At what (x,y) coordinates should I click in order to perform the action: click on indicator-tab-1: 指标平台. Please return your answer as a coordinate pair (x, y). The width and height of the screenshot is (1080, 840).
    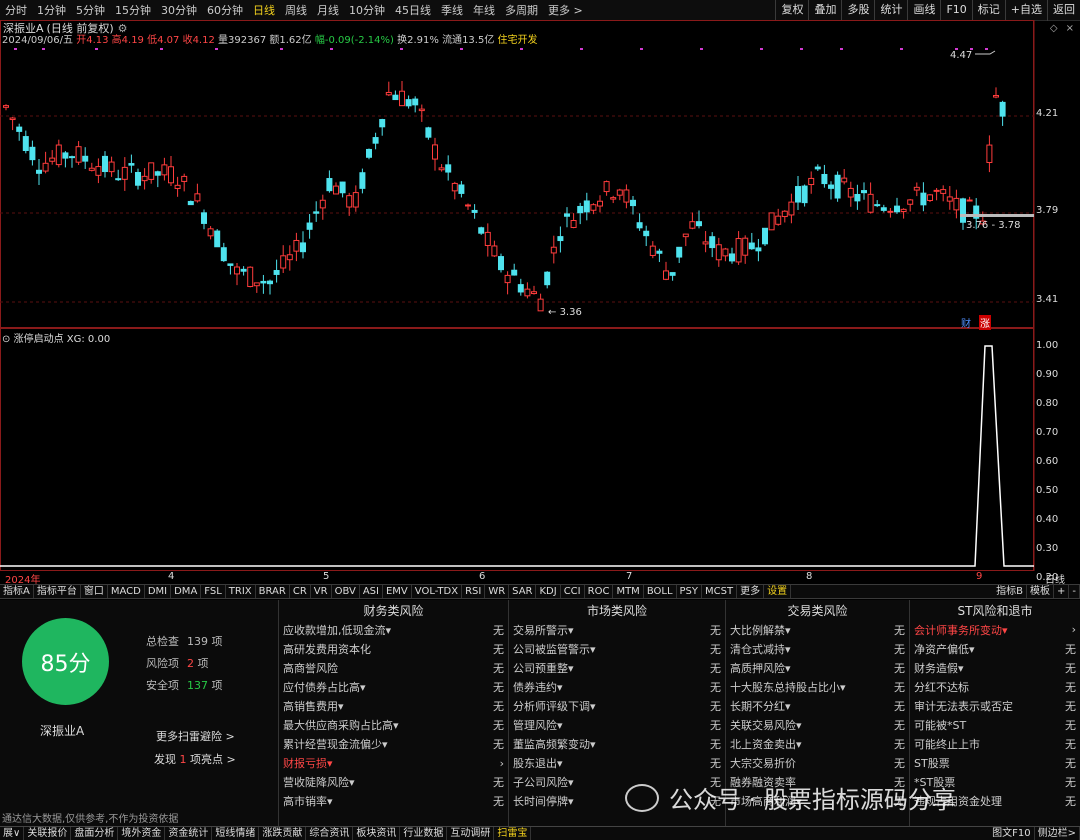
    Looking at the image, I should click on (57, 591).